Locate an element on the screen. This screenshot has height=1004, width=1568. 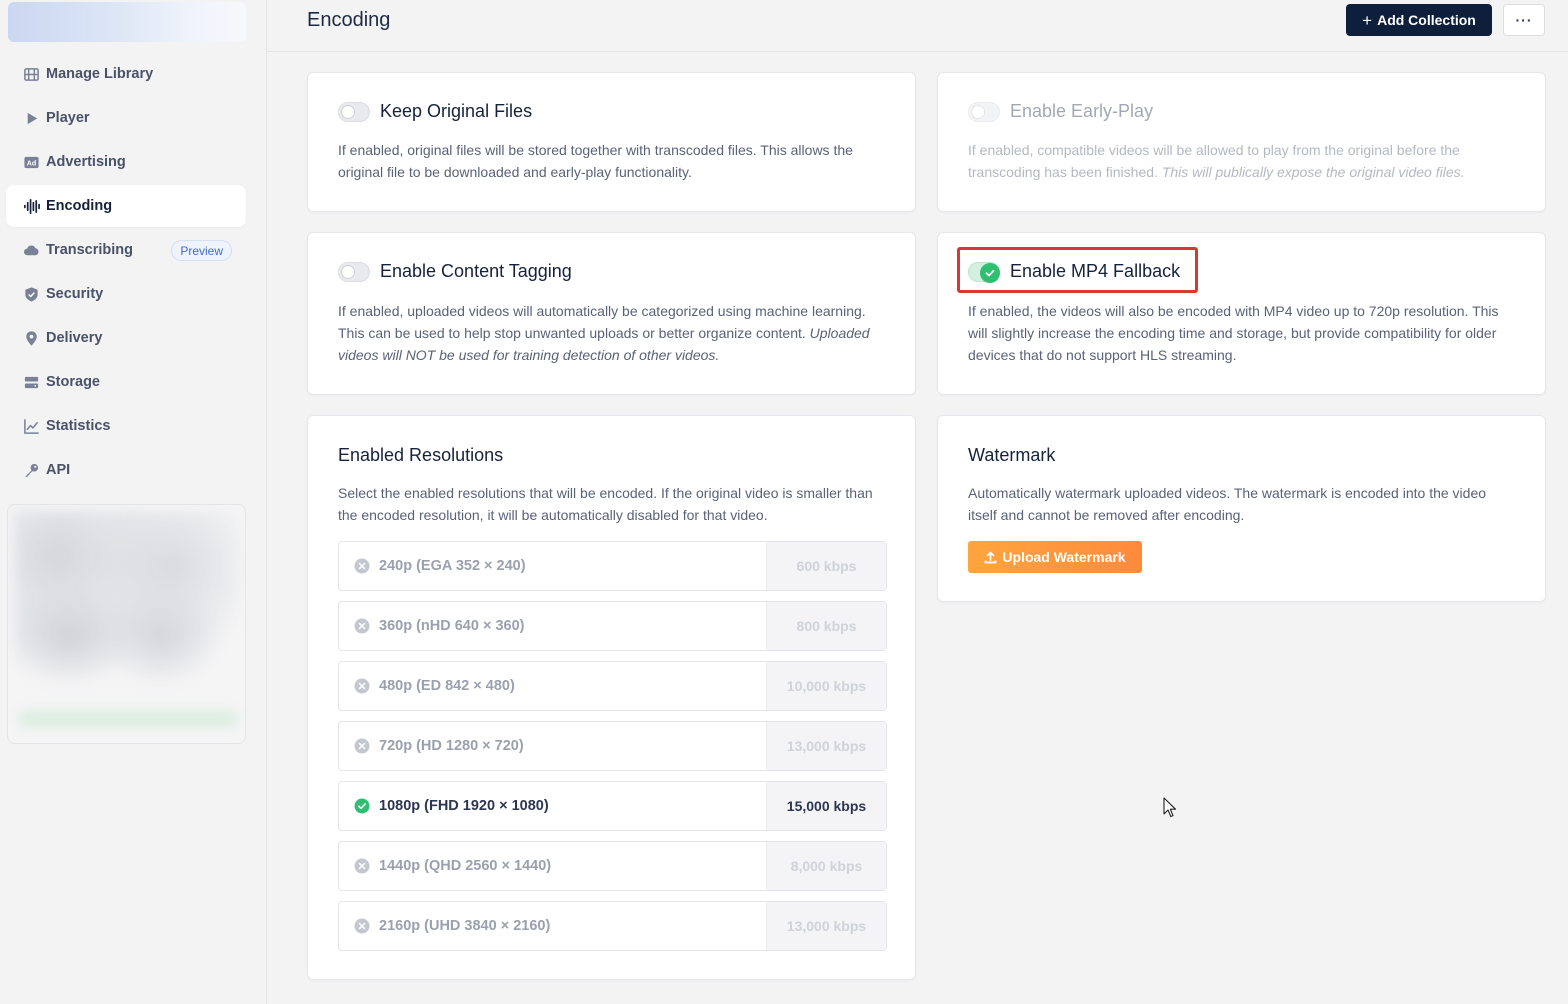
ellipsis-icon: ··· is located at coordinates (1524, 20).